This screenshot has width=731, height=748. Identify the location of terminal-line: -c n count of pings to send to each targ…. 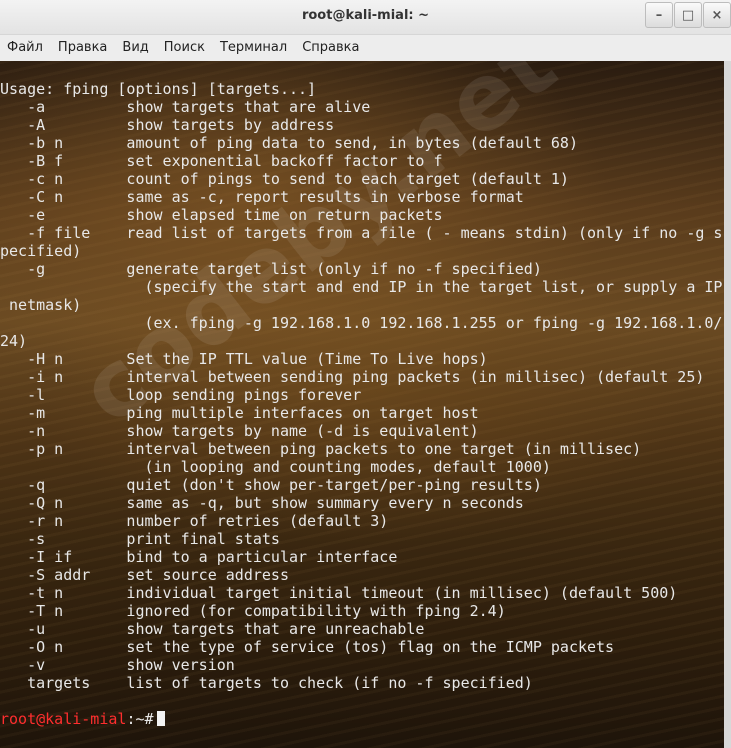
(284, 179).